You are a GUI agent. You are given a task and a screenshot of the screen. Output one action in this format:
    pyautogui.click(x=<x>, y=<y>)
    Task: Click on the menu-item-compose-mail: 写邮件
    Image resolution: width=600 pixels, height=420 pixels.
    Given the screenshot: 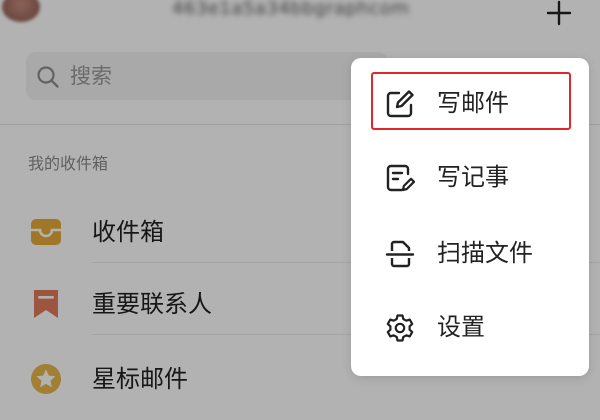 What is the action you would take?
    pyautogui.click(x=470, y=103)
    